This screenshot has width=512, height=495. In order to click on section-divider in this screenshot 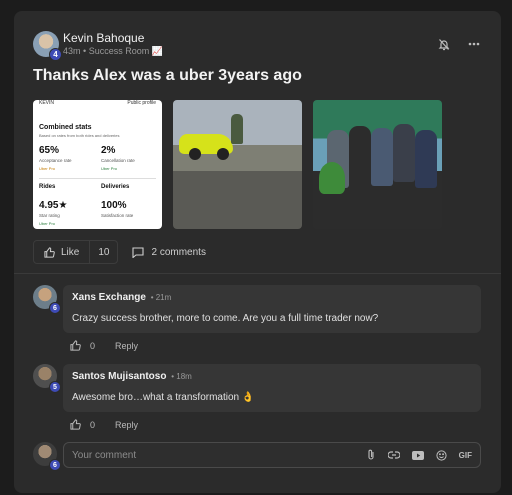, I will do `click(257, 273)`.